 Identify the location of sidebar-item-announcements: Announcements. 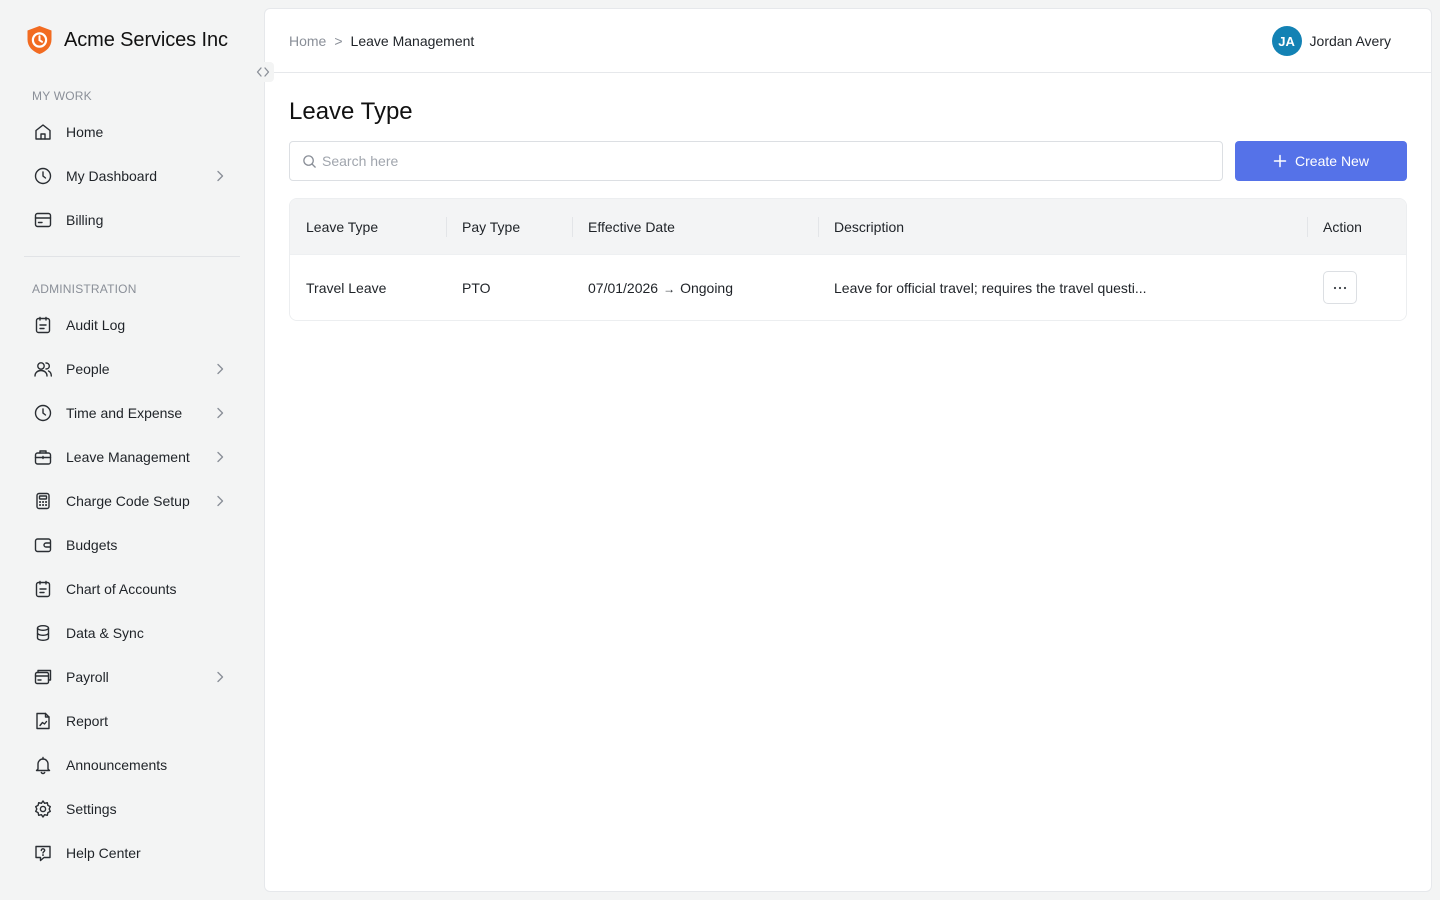
(132, 765).